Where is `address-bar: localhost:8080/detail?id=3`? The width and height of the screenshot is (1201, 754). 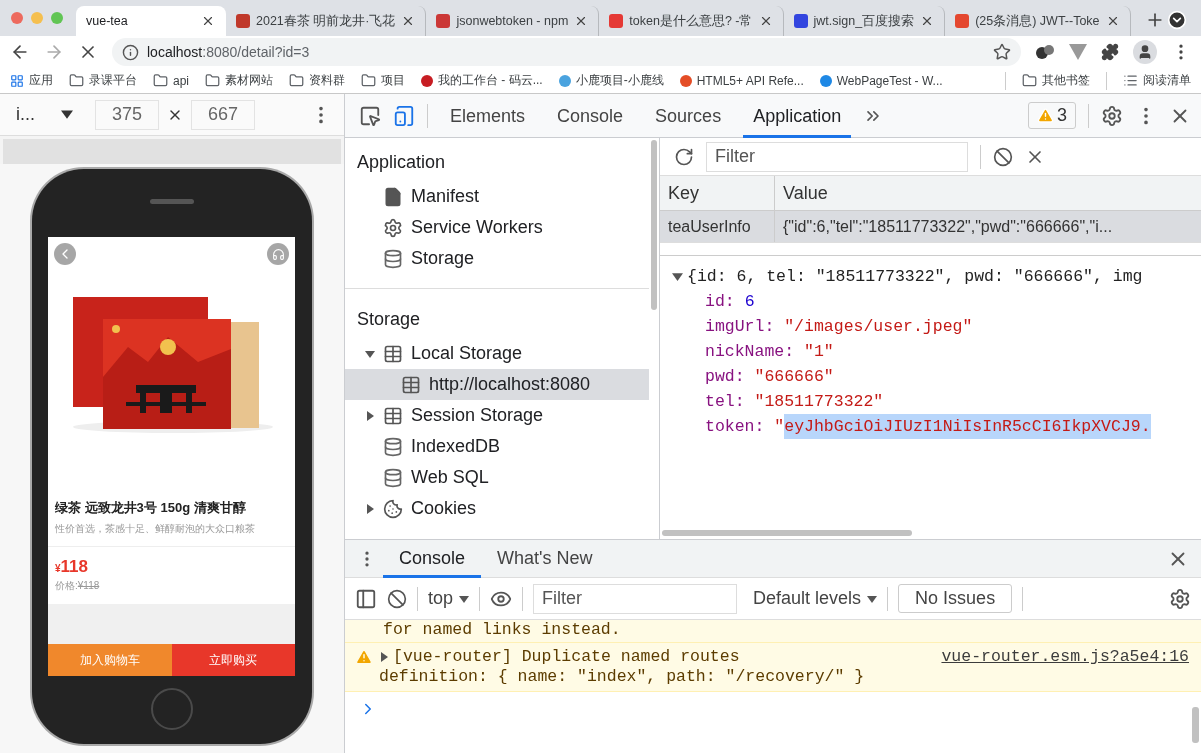 address-bar: localhost:8080/detail?id=3 is located at coordinates (566, 52).